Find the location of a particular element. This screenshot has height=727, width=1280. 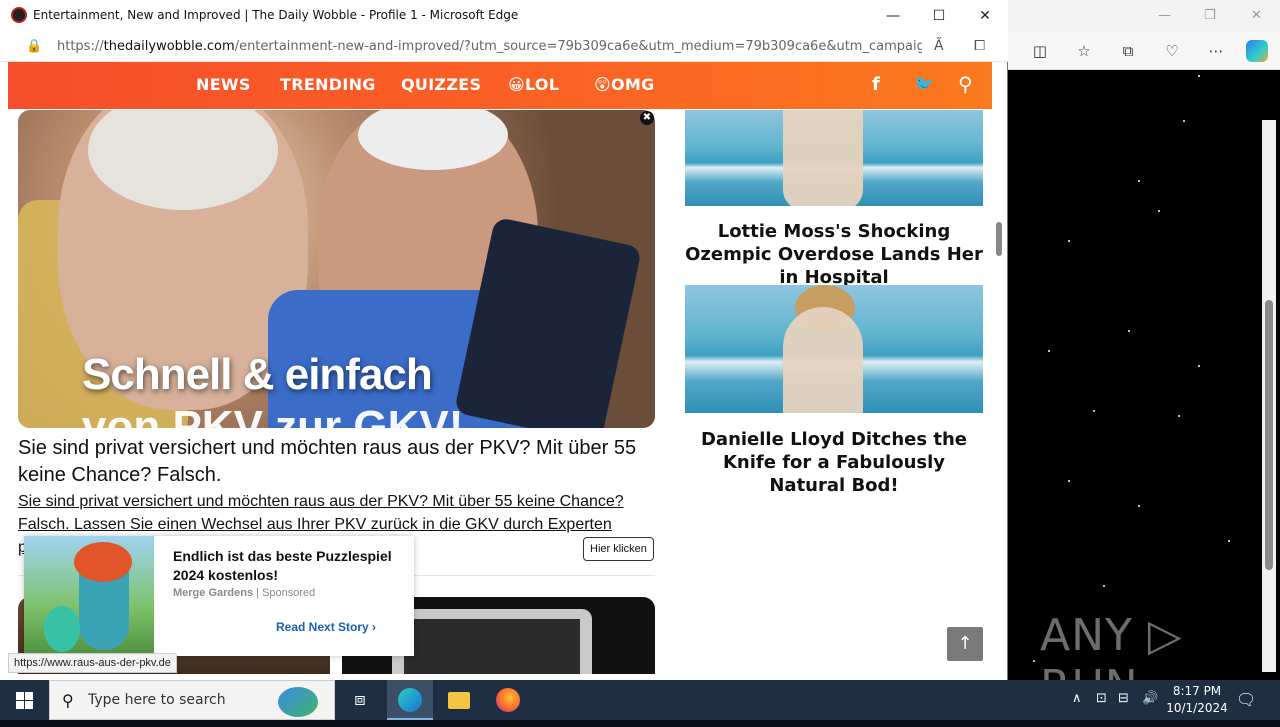

taskbar-search-box: ⚲ Type here to search is located at coordinates (192, 700).